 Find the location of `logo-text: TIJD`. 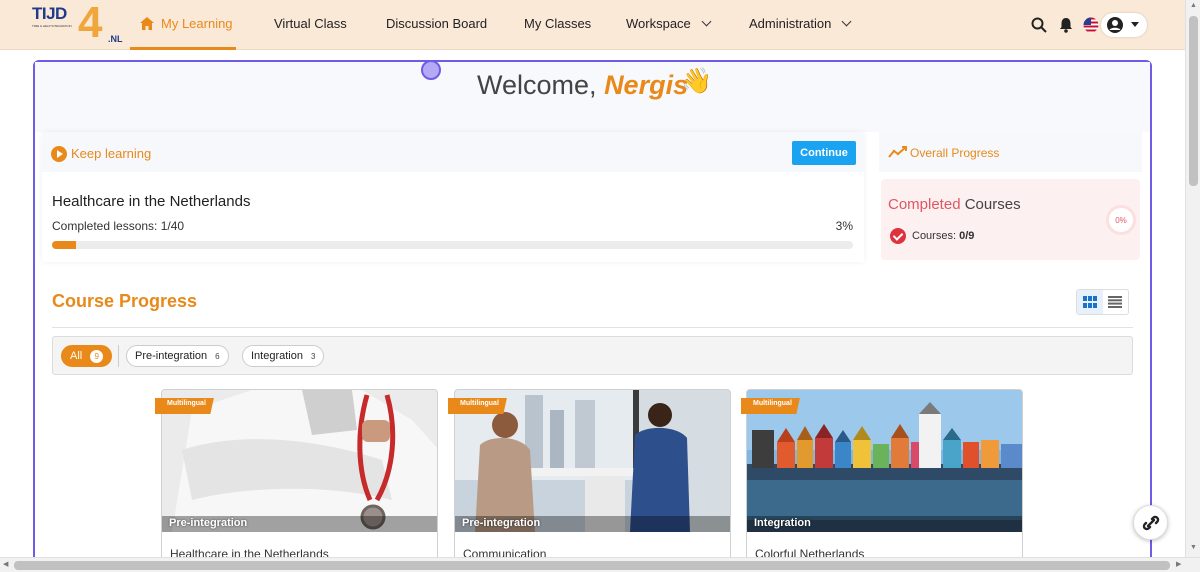

logo-text: TIJD is located at coordinates (49, 13).